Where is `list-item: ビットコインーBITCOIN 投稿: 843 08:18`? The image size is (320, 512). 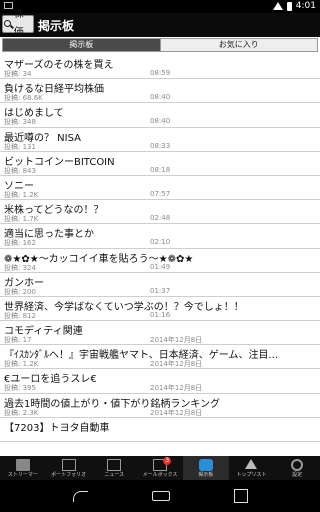 list-item: ビットコインーBITCOIN 投稿: 843 08:18 is located at coordinates (160, 164).